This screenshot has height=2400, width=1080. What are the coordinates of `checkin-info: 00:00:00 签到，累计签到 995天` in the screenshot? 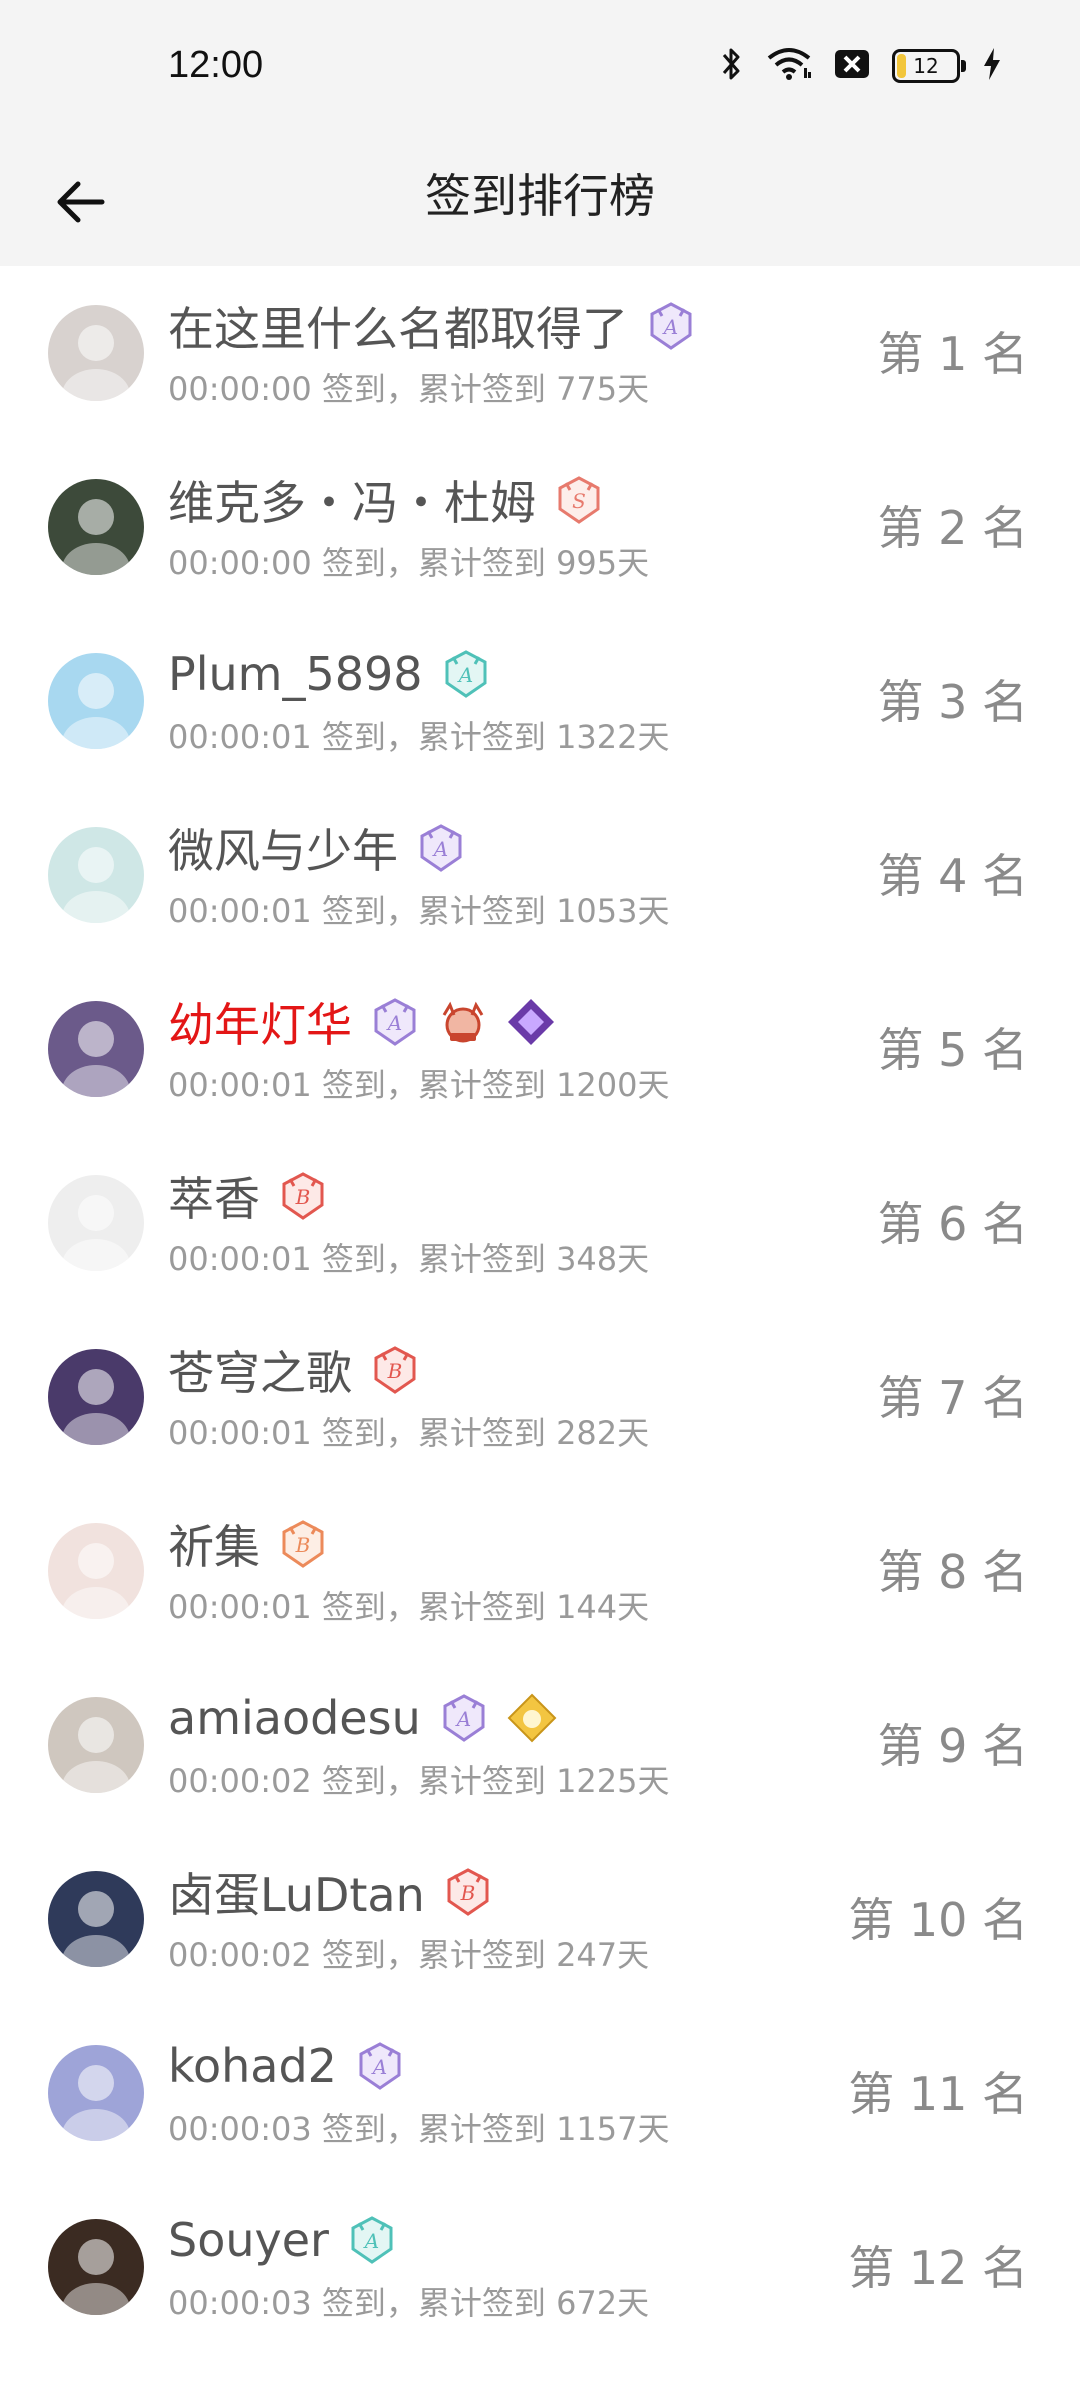 It's located at (409, 563).